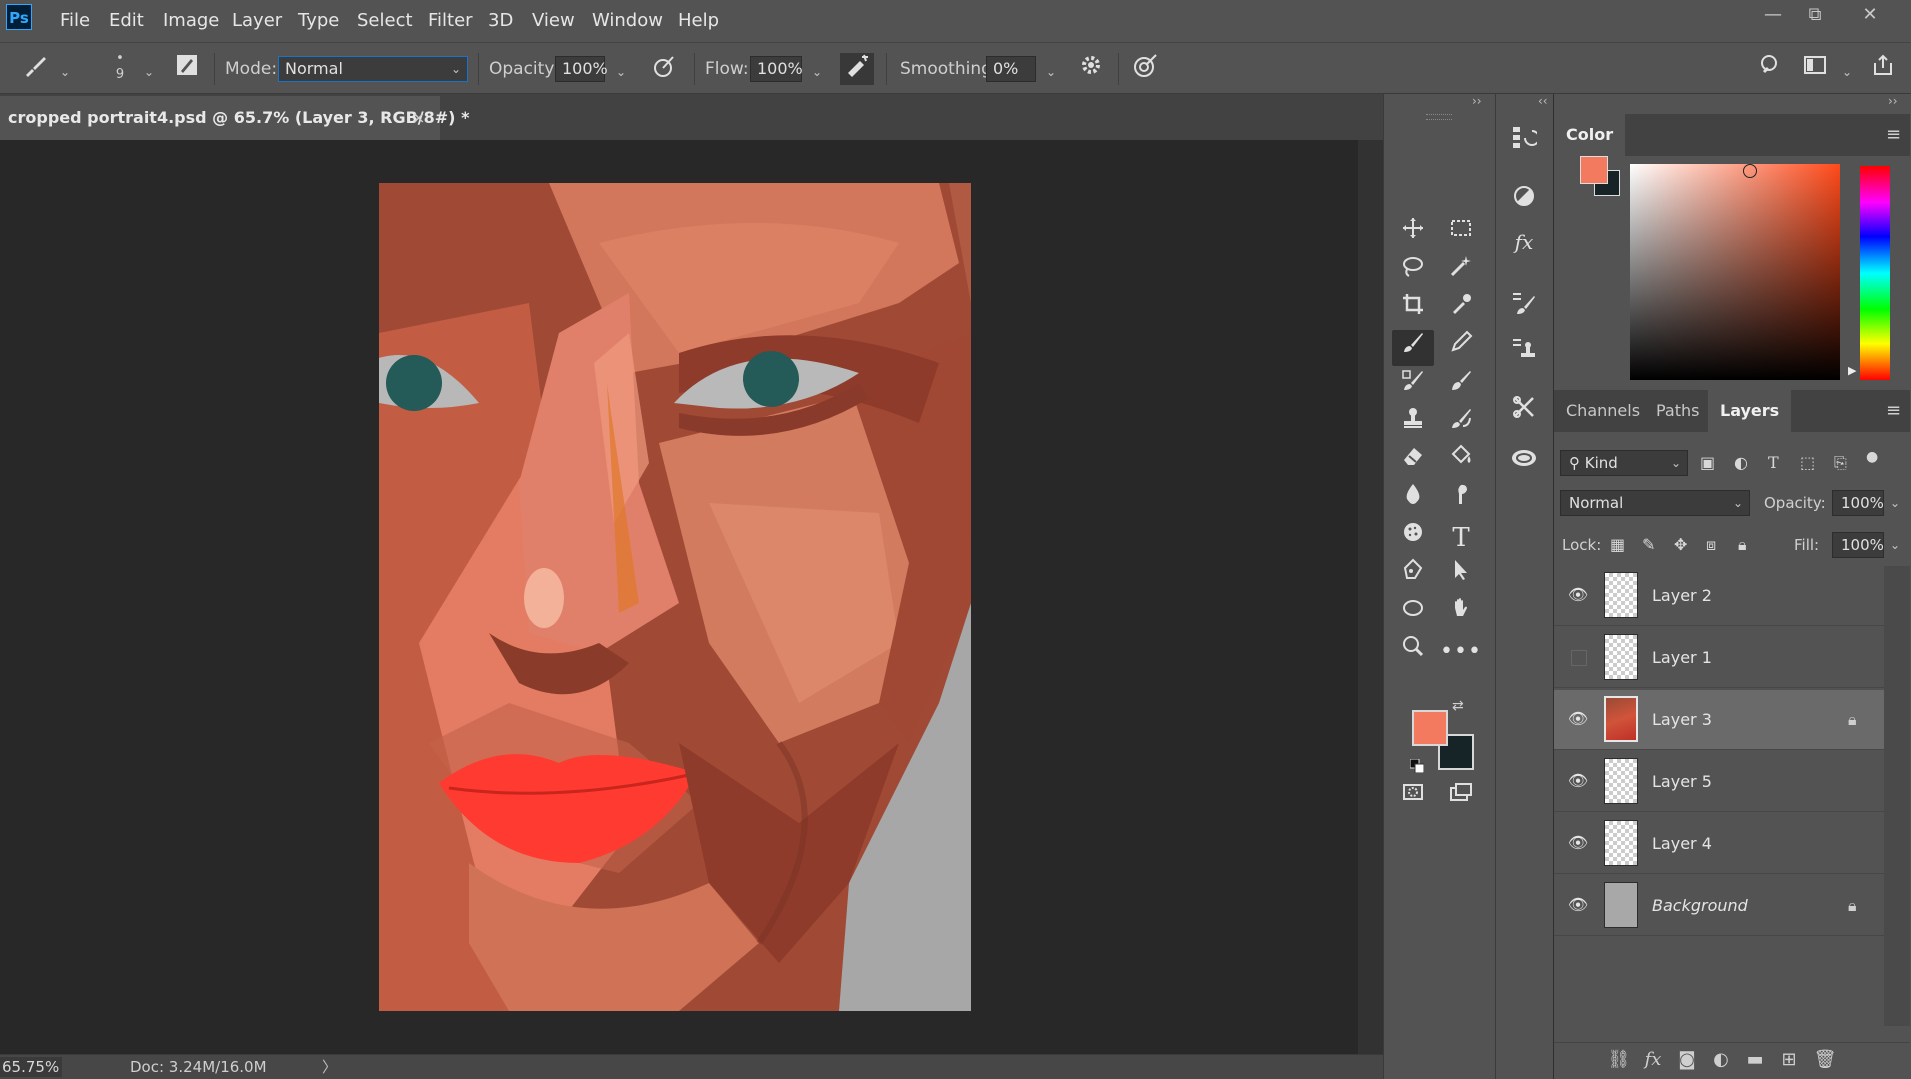  Describe the element at coordinates (1590, 135) in the screenshot. I see `tab-color: Color` at that location.